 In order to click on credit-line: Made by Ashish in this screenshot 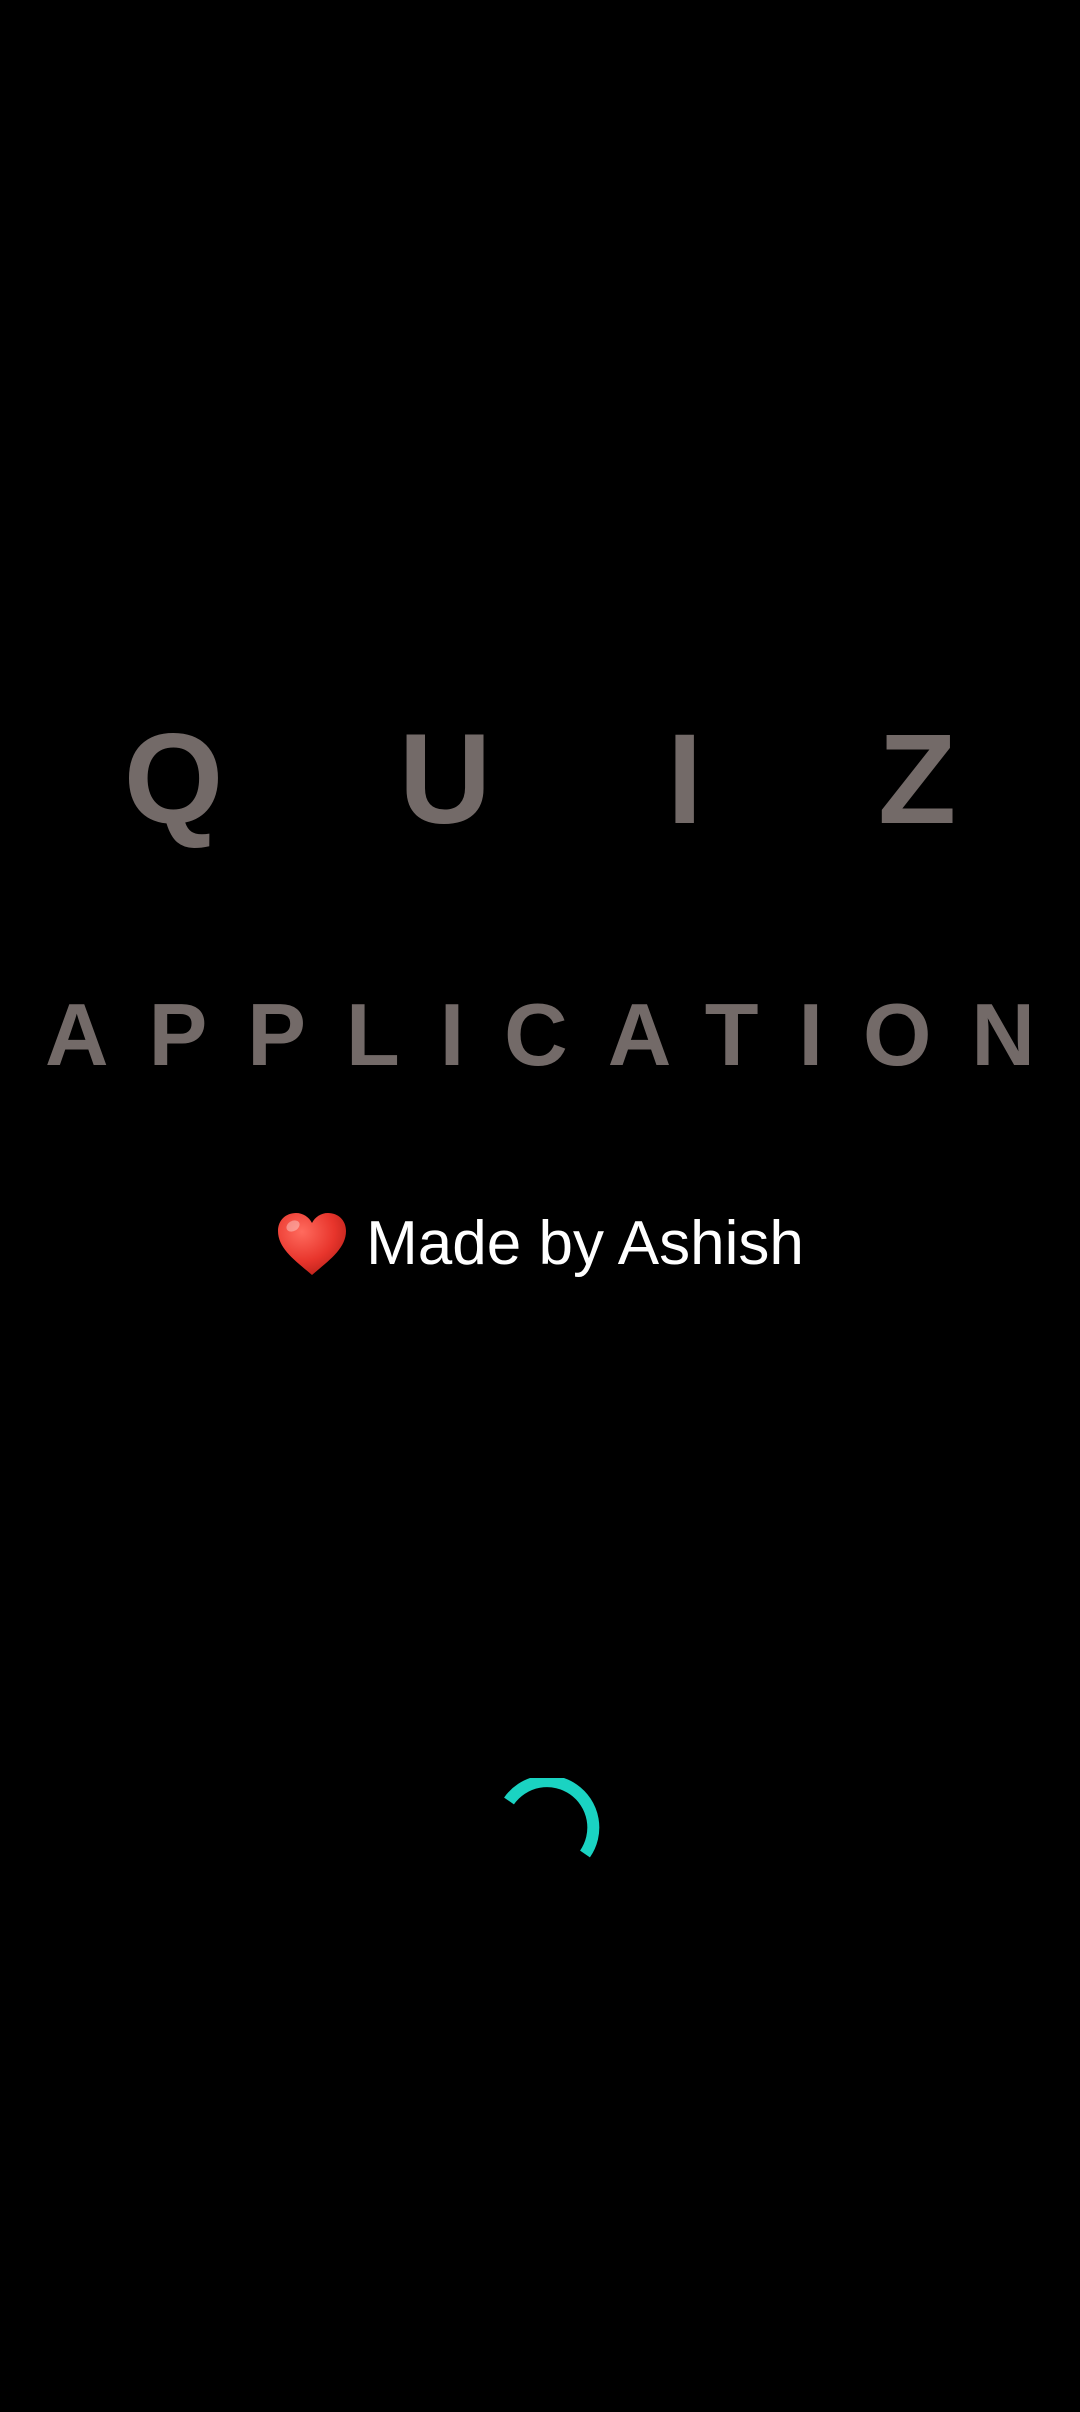, I will do `click(540, 1244)`.